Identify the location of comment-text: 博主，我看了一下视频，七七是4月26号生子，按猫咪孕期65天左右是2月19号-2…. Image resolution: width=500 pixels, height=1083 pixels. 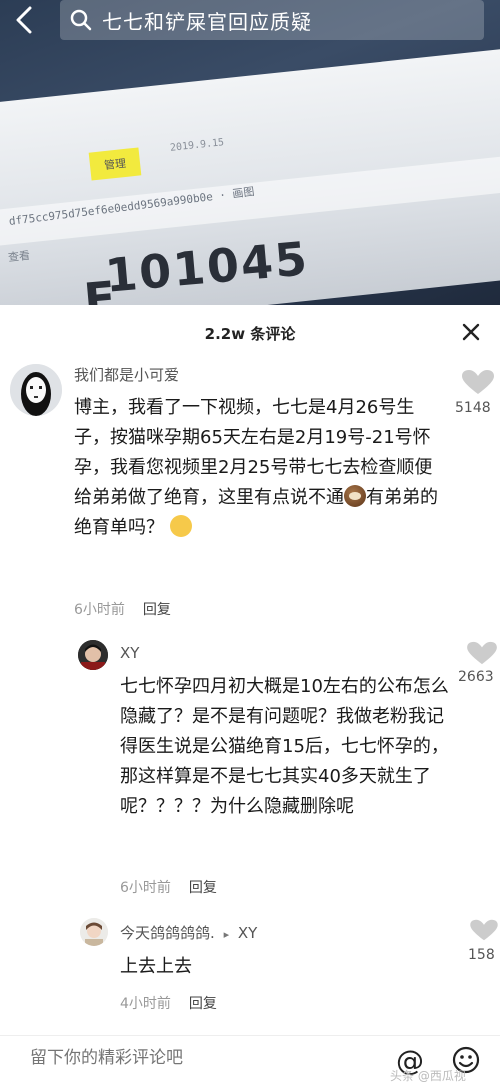
(259, 468).